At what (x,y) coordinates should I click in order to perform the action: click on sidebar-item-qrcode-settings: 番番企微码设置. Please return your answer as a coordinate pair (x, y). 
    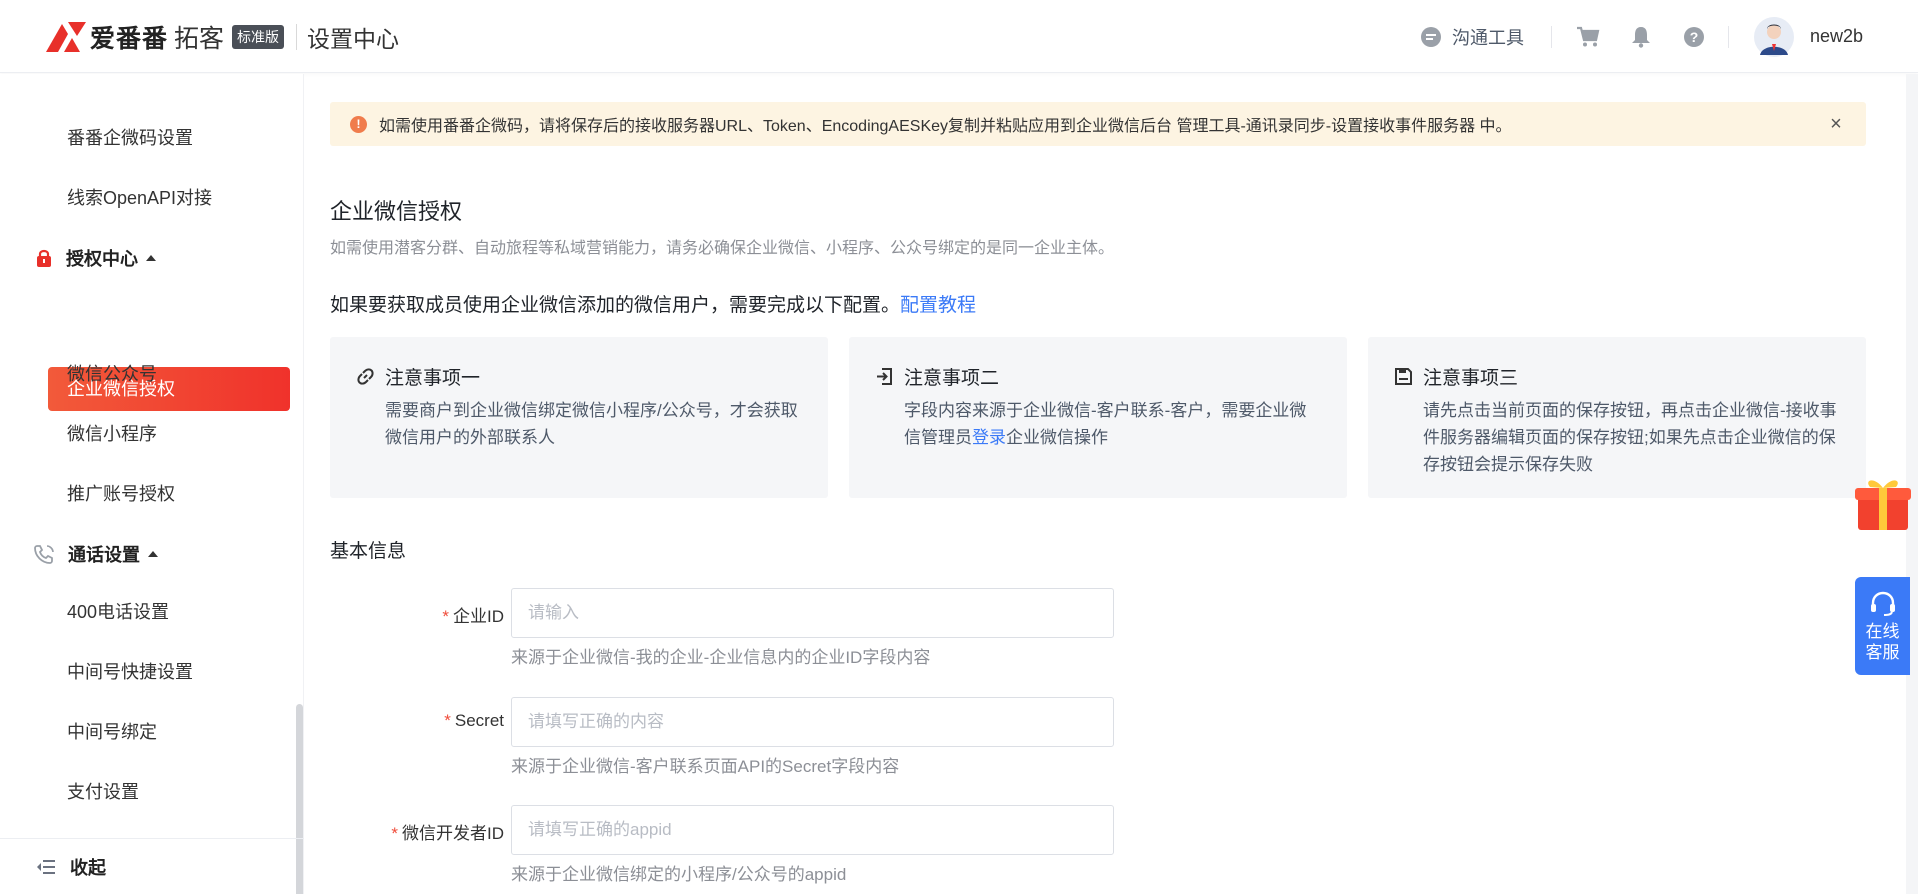
    Looking at the image, I should click on (130, 138).